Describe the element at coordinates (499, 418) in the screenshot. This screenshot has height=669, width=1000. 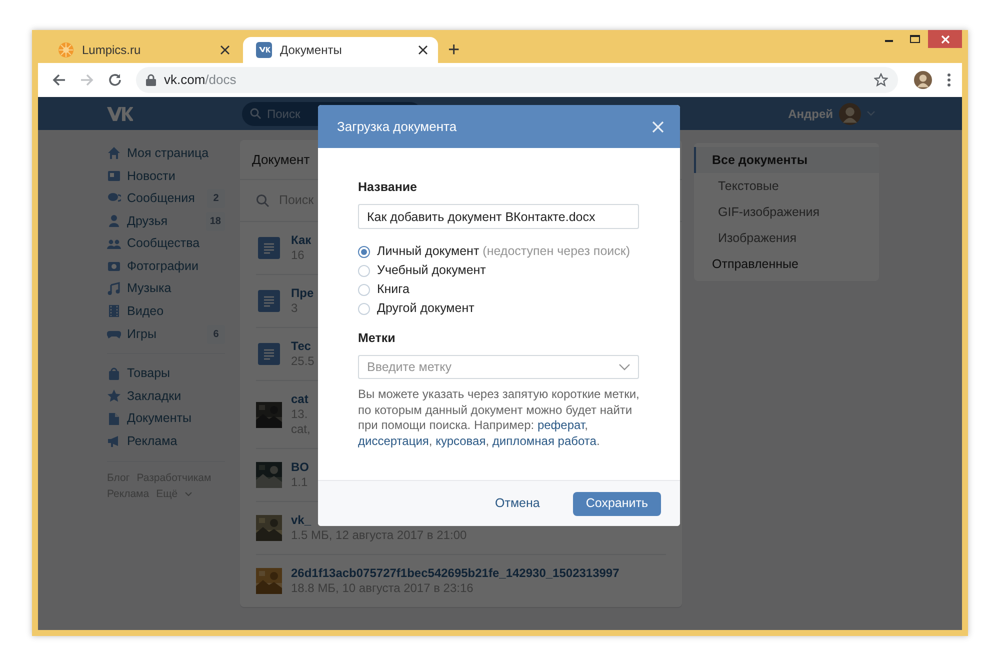
I see `help-text: Вы можете указать через запятую короткие метки, по которым данный документ можно будет найти при помощи поиска. Например: реферат, диссертация, курсовая, дипломная работа.` at that location.